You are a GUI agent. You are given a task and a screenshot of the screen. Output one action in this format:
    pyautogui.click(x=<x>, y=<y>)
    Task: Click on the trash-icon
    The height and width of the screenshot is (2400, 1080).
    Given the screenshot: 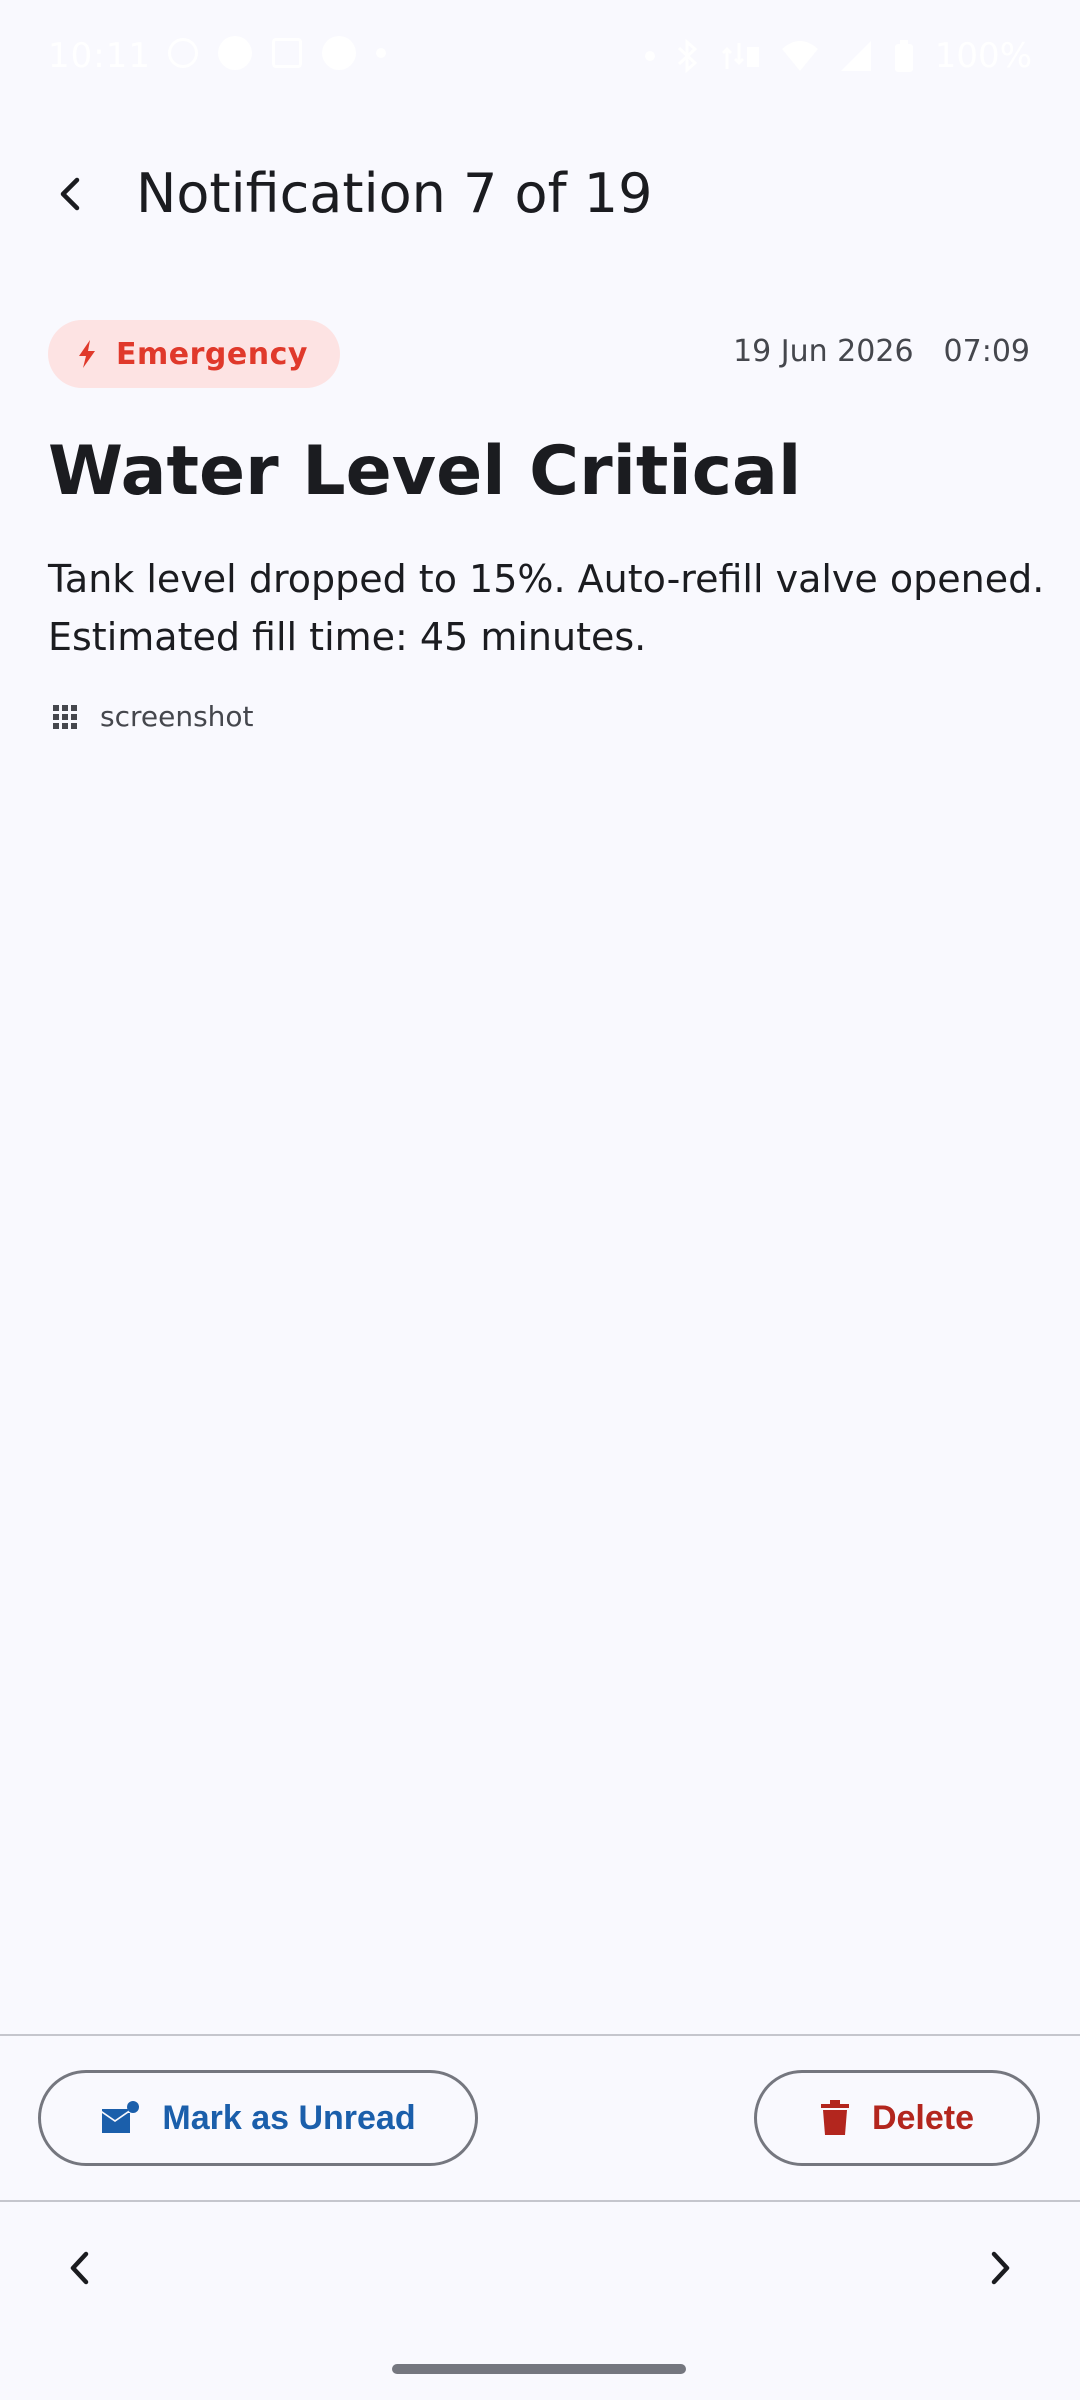 What is the action you would take?
    pyautogui.click(x=834, y=2117)
    